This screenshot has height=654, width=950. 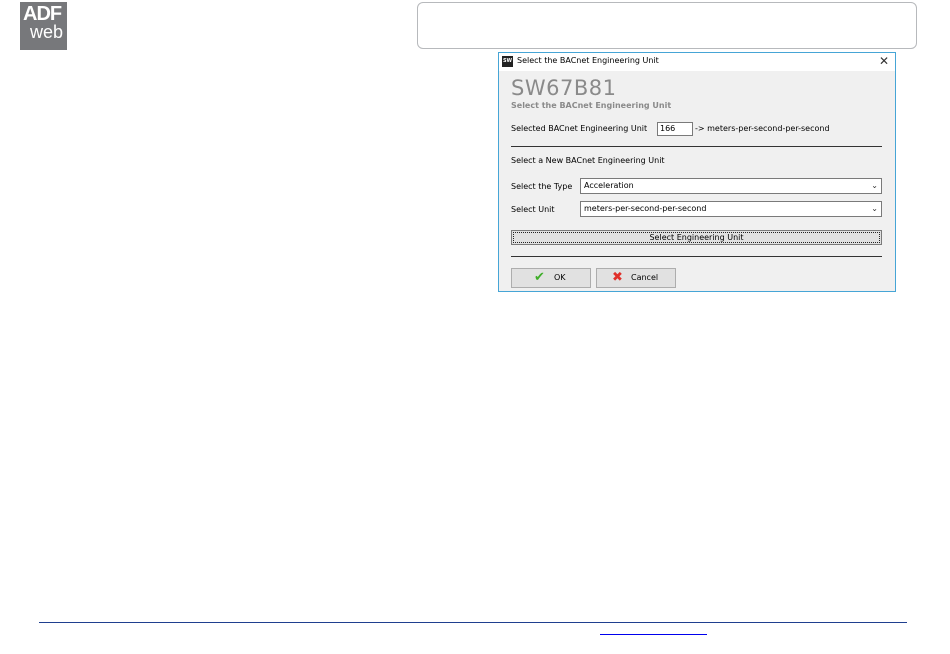 I want to click on new-unit-heading: Select a New BACnet Engineering Unit, so click(x=588, y=160).